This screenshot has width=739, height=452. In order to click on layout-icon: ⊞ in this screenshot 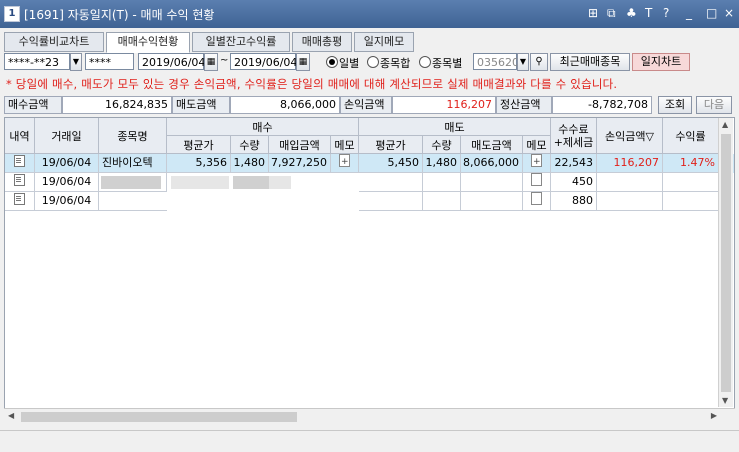, I will do `click(593, 13)`.